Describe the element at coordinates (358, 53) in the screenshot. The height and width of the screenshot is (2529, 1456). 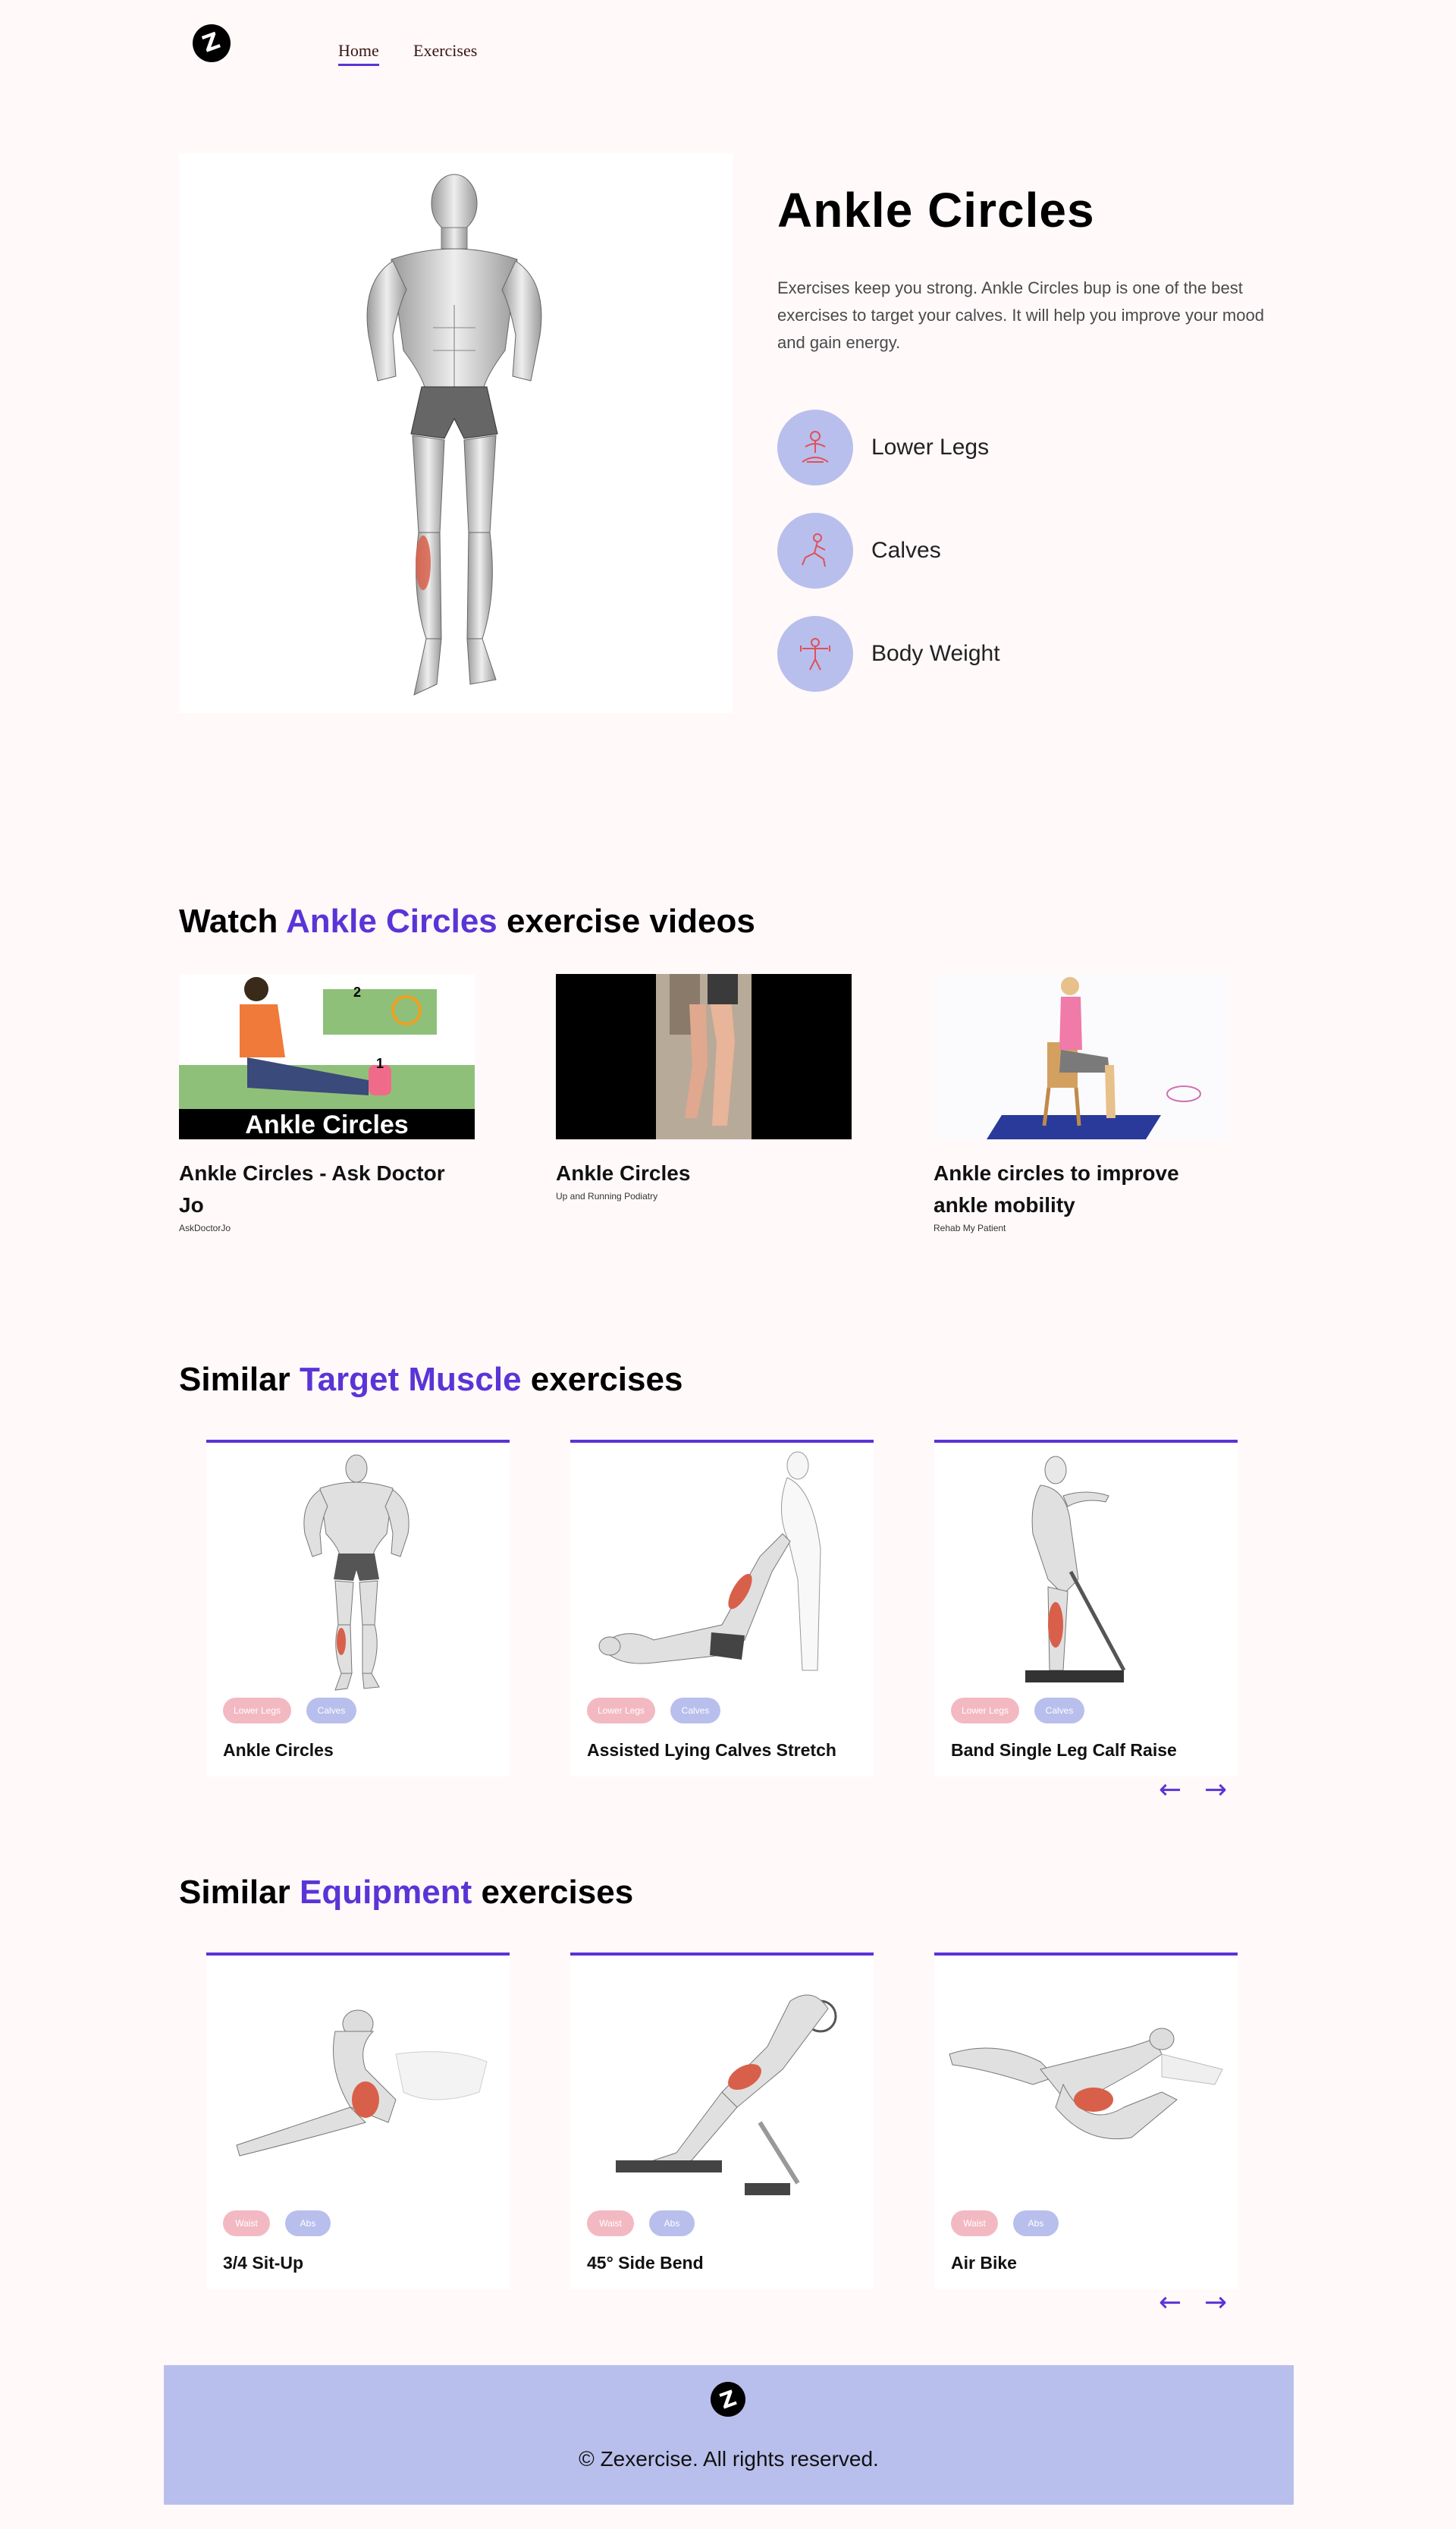
I see `nav-link-home: Home` at that location.